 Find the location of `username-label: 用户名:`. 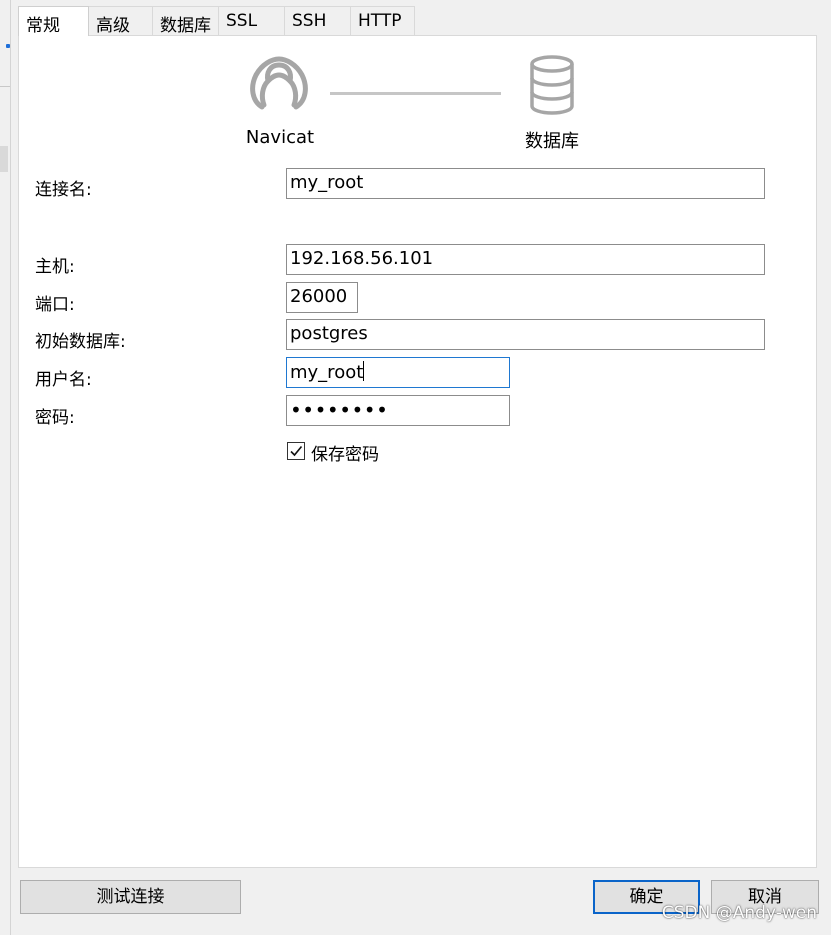

username-label: 用户名: is located at coordinates (63, 380).